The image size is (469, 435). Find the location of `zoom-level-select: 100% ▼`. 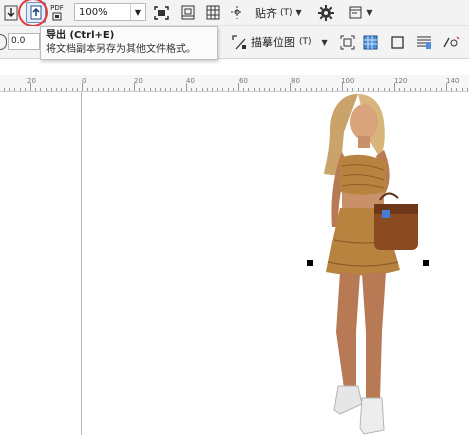

zoom-level-select: 100% ▼ is located at coordinates (110, 12).